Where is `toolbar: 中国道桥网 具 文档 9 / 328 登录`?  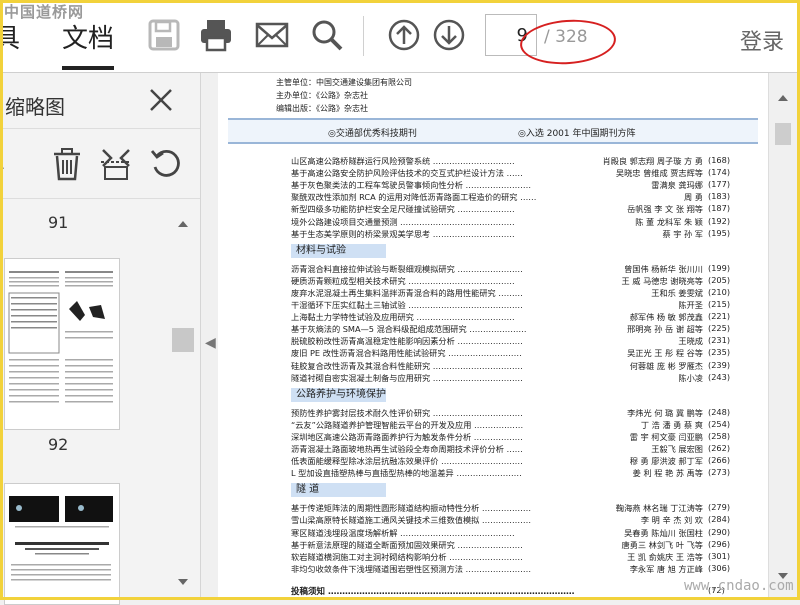 toolbar: 中国道桥网 具 文档 9 / 328 登录 is located at coordinates (400, 36).